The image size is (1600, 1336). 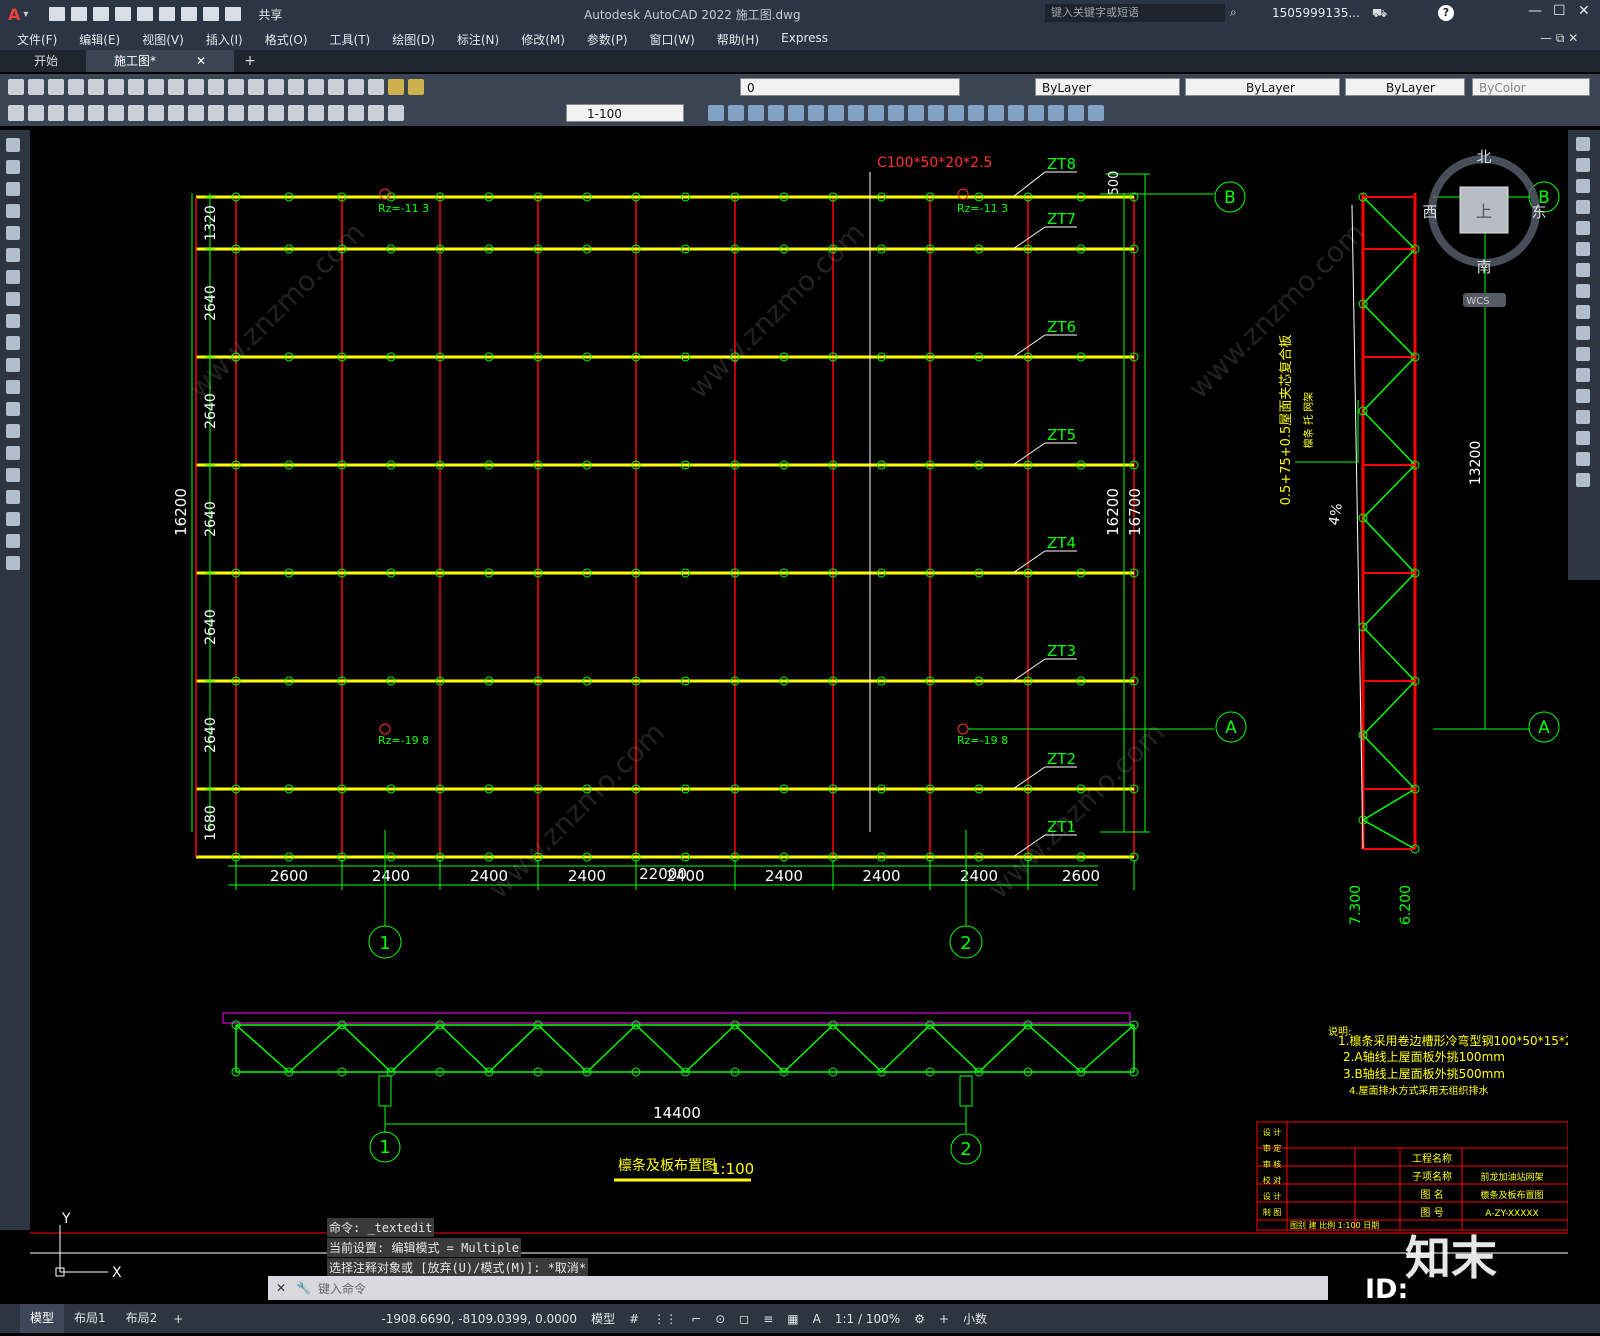 What do you see at coordinates (478, 39) in the screenshot?
I see `menu-item-7: 标注(N)` at bounding box center [478, 39].